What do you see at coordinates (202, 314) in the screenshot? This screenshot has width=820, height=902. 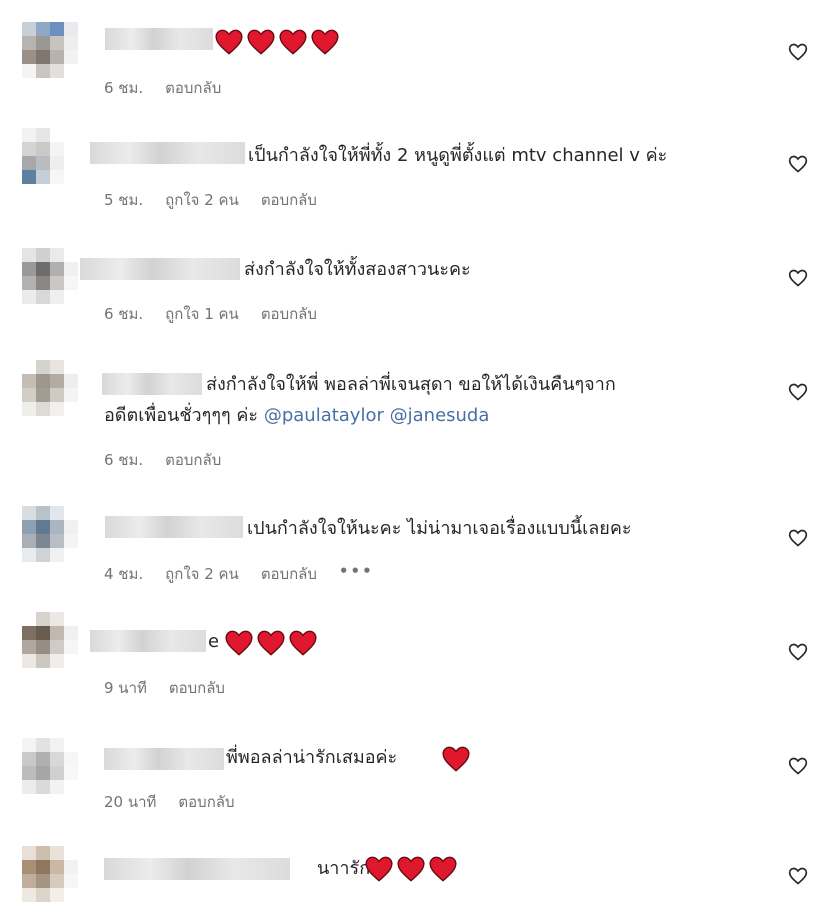 I see `likes-count: ถูกใจ 1 คน` at bounding box center [202, 314].